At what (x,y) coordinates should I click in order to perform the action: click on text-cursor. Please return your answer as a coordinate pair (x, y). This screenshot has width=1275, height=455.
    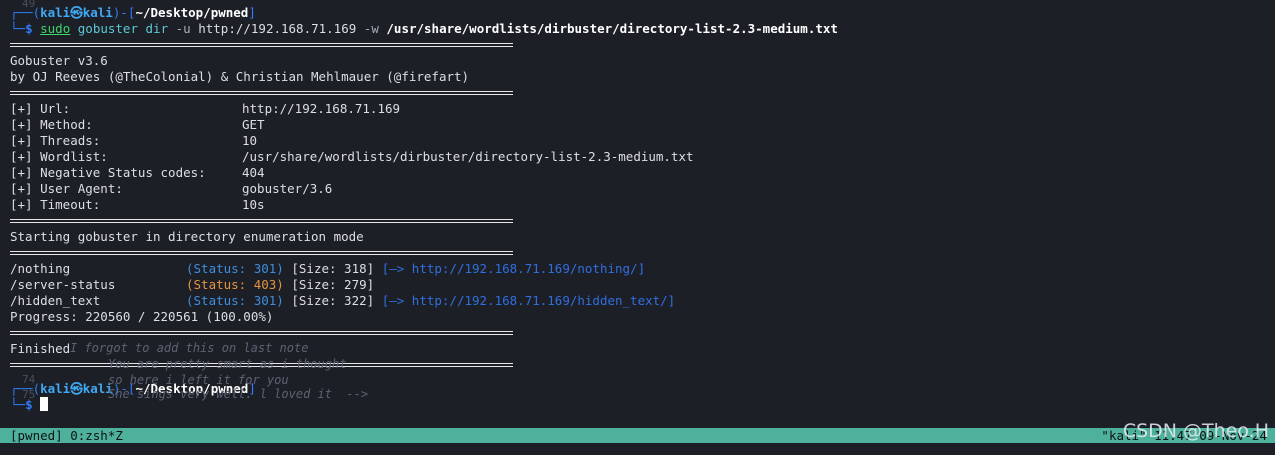
    Looking at the image, I should click on (44, 404).